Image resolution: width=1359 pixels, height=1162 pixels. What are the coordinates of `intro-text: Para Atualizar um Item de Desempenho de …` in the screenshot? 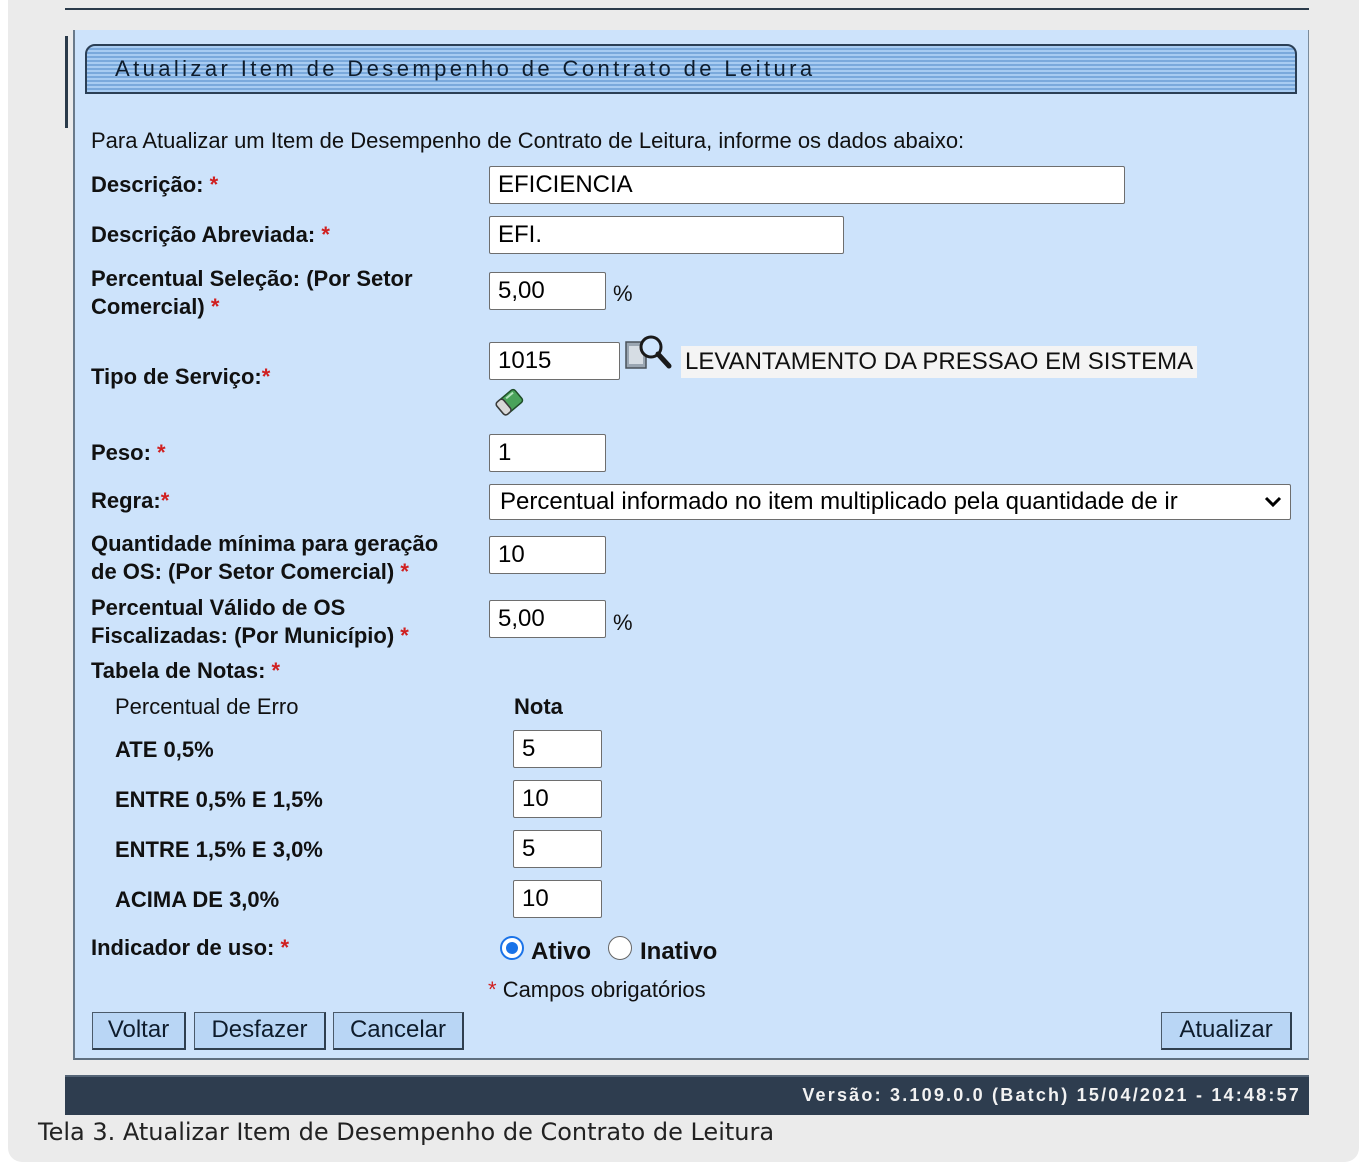 It's located at (528, 140).